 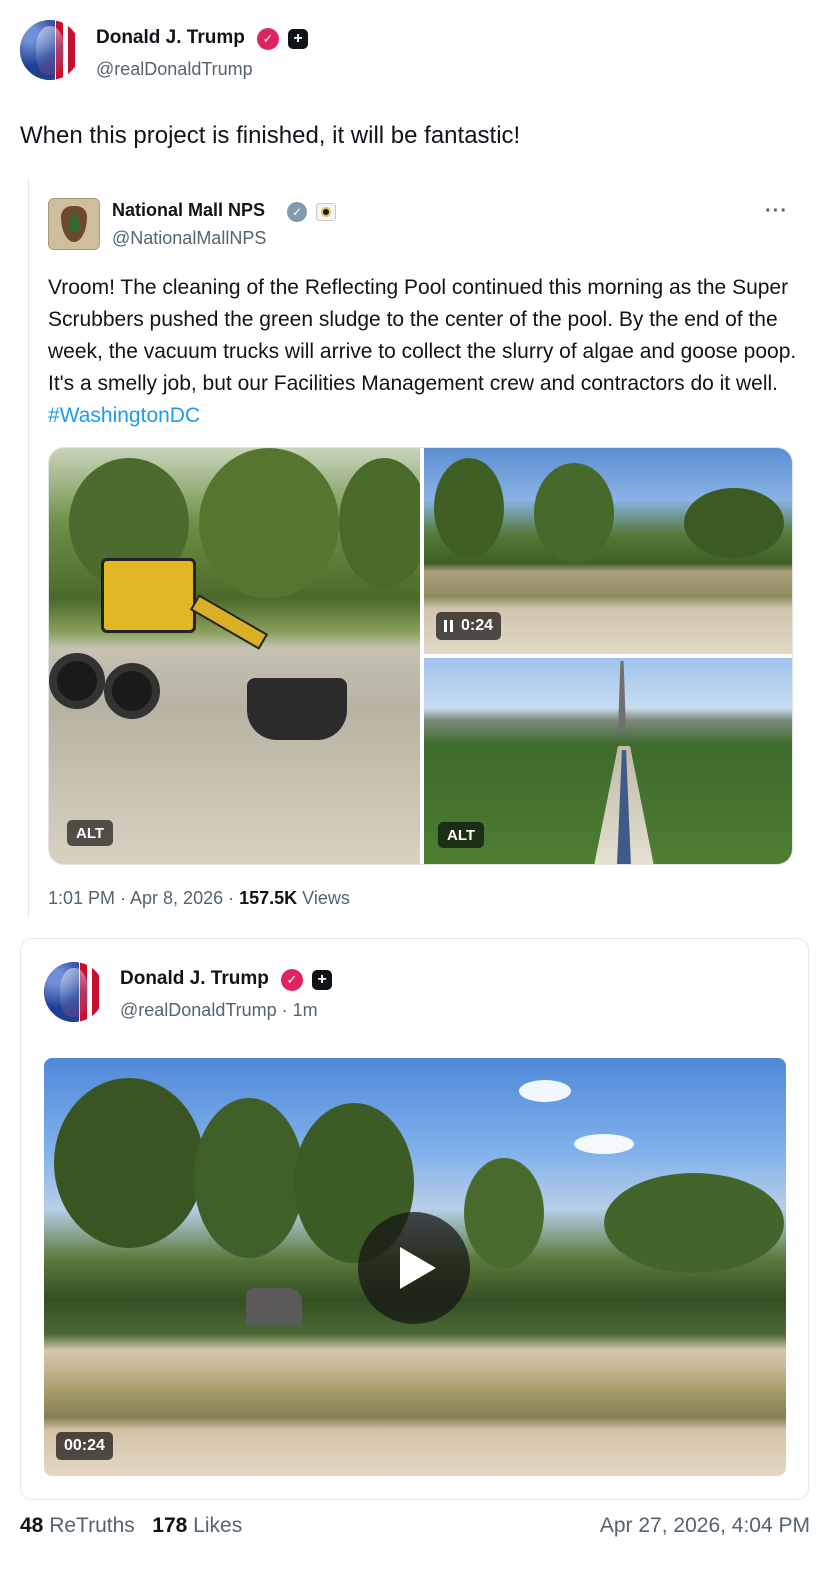 I want to click on play-button, so click(x=414, y=1268).